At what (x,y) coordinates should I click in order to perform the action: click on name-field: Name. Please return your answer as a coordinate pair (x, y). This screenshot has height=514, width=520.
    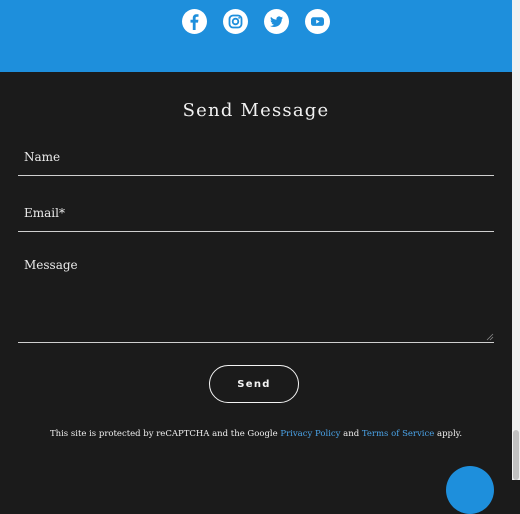
    Looking at the image, I should click on (256, 161).